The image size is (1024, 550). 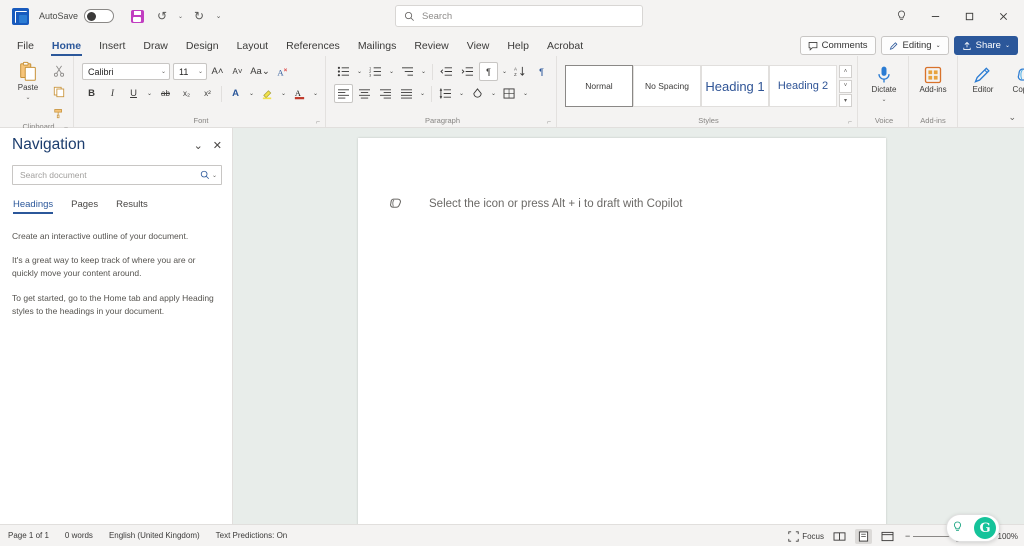 What do you see at coordinates (1015, 79) in the screenshot?
I see `copilot-button: Copilot` at bounding box center [1015, 79].